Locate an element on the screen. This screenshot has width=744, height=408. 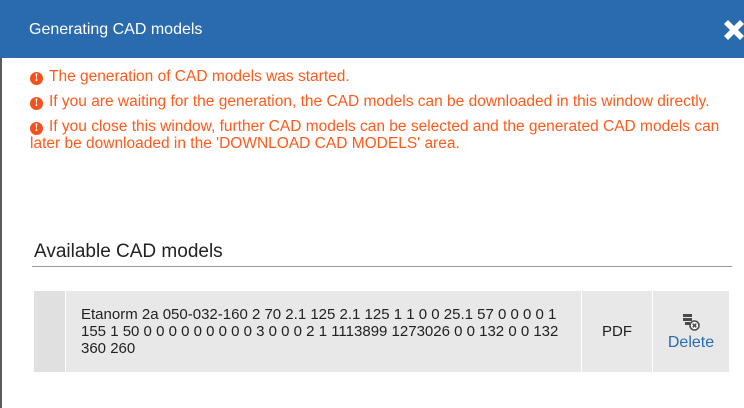
delete-model-icon is located at coordinates (691, 322).